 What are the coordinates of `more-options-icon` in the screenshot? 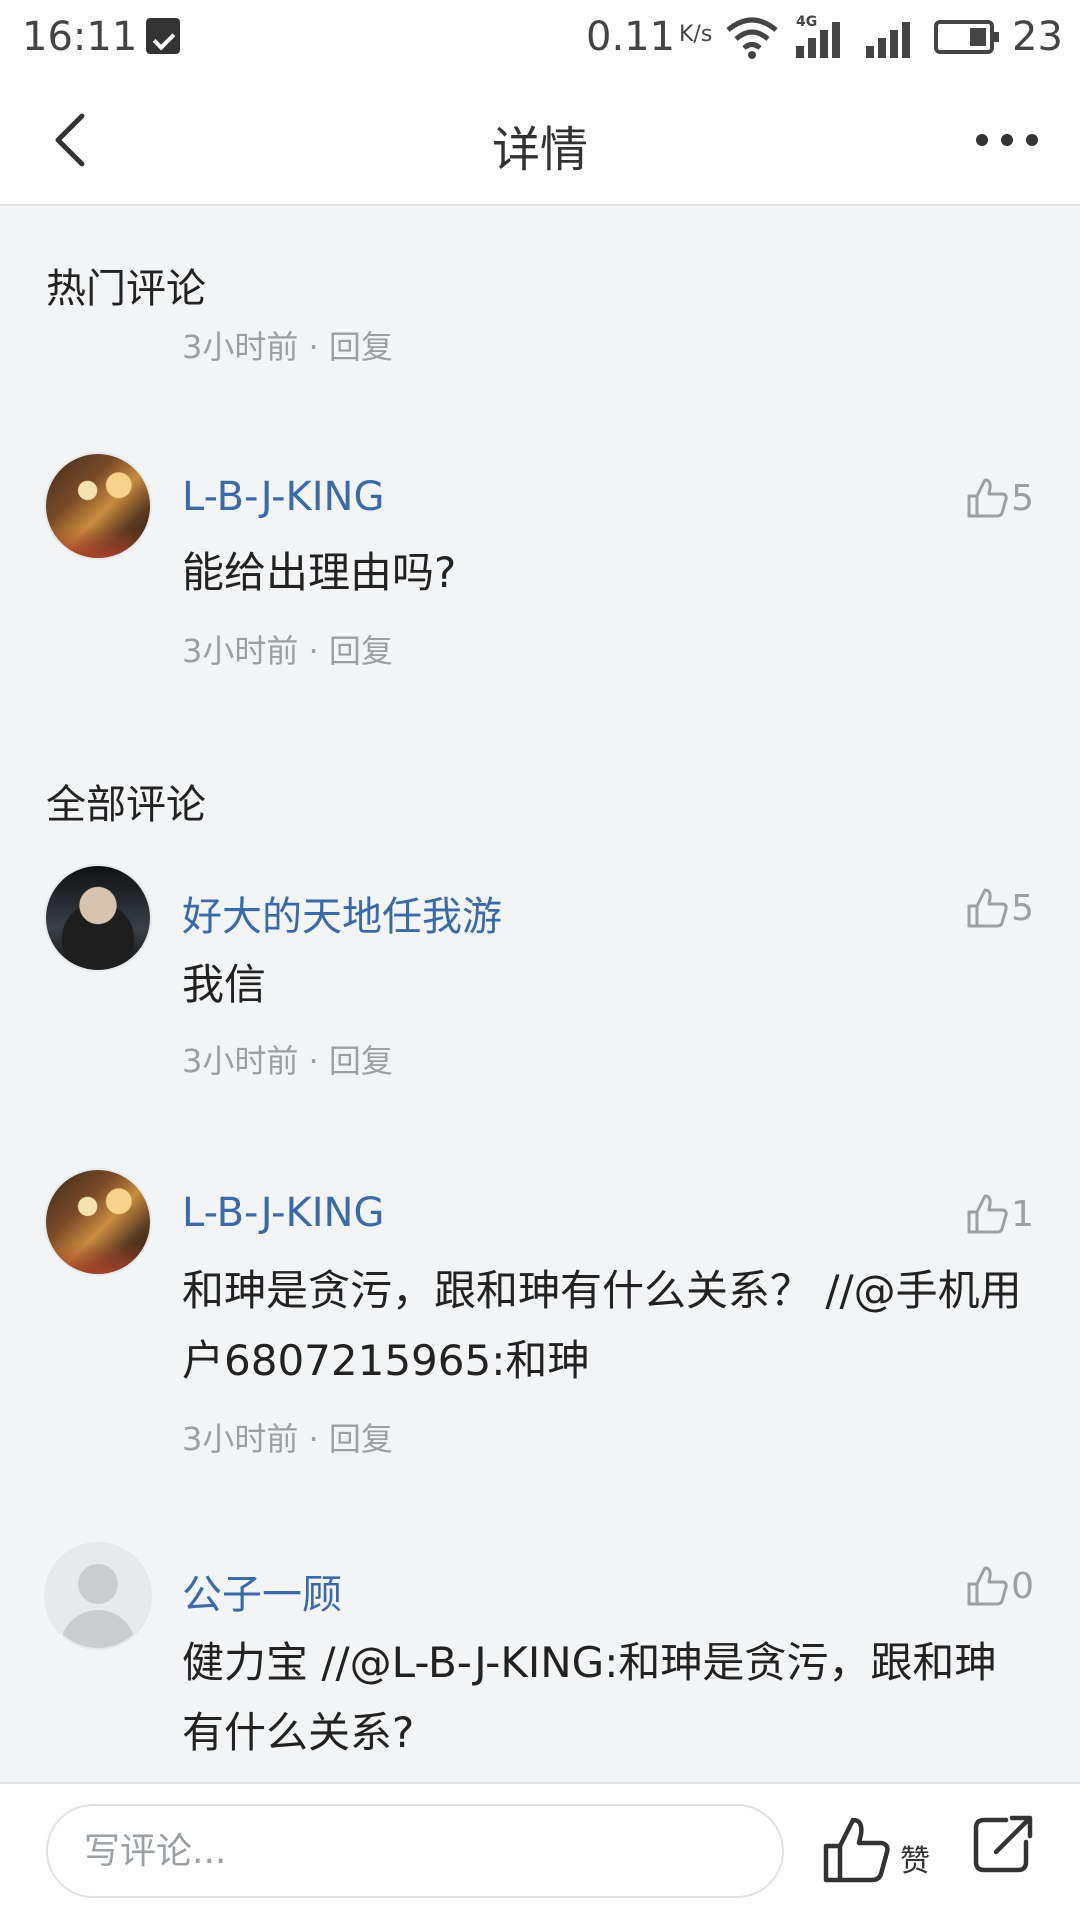 It's located at (1007, 141).